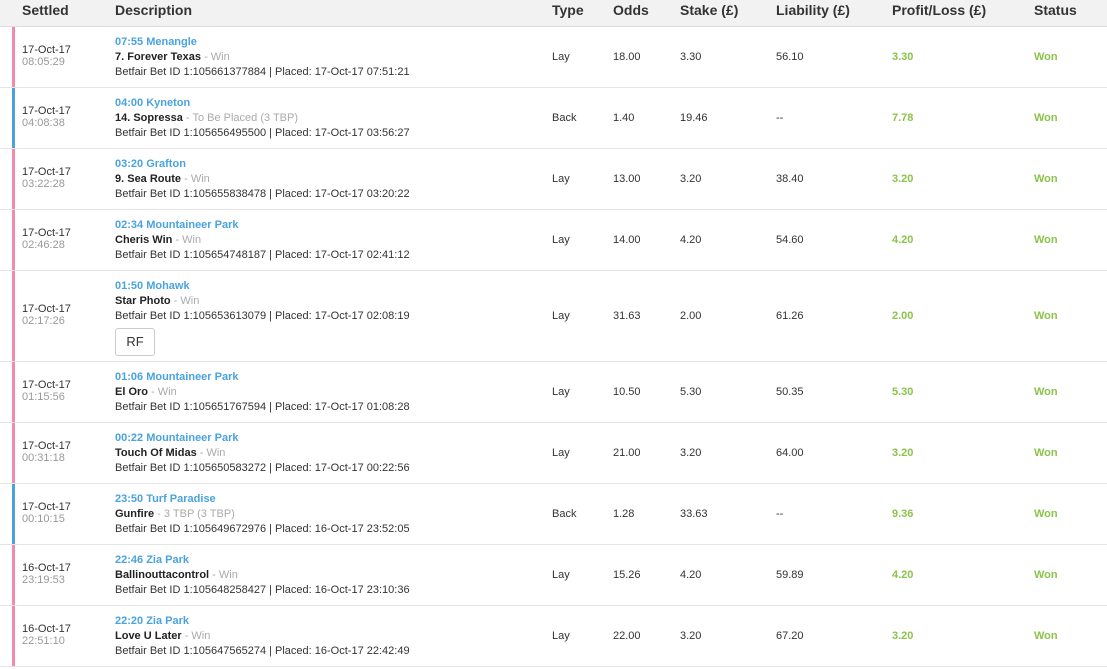 Image resolution: width=1107 pixels, height=669 pixels. What do you see at coordinates (790, 316) in the screenshot?
I see `liability-cell: 61.26` at bounding box center [790, 316].